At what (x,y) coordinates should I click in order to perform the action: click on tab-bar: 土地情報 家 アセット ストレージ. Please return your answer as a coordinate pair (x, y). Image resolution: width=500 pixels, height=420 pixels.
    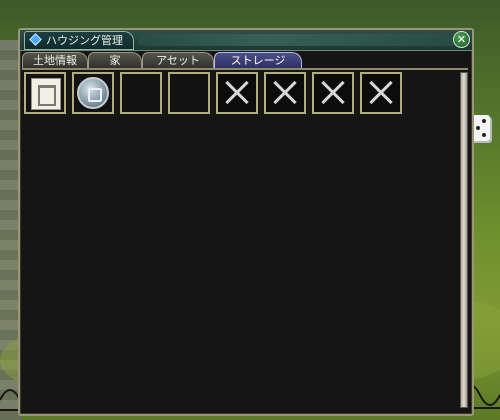
    Looking at the image, I should click on (245, 60).